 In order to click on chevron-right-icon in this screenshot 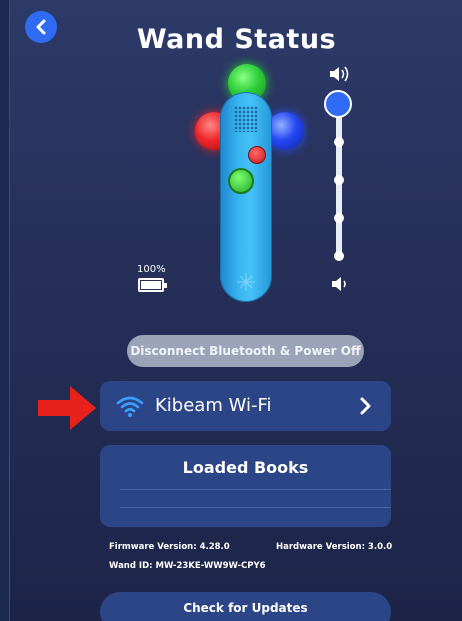, I will do `click(365, 406)`.